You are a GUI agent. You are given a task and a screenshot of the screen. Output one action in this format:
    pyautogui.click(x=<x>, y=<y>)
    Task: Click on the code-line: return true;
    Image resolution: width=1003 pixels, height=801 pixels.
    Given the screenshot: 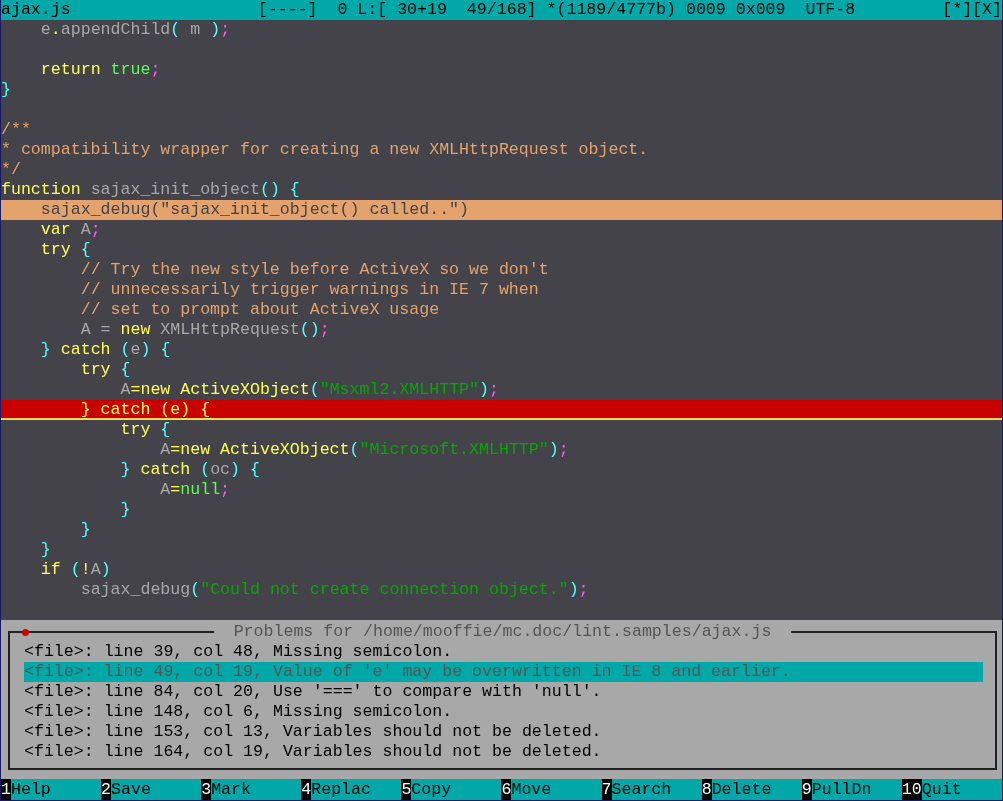 What is the action you would take?
    pyautogui.click(x=100, y=69)
    